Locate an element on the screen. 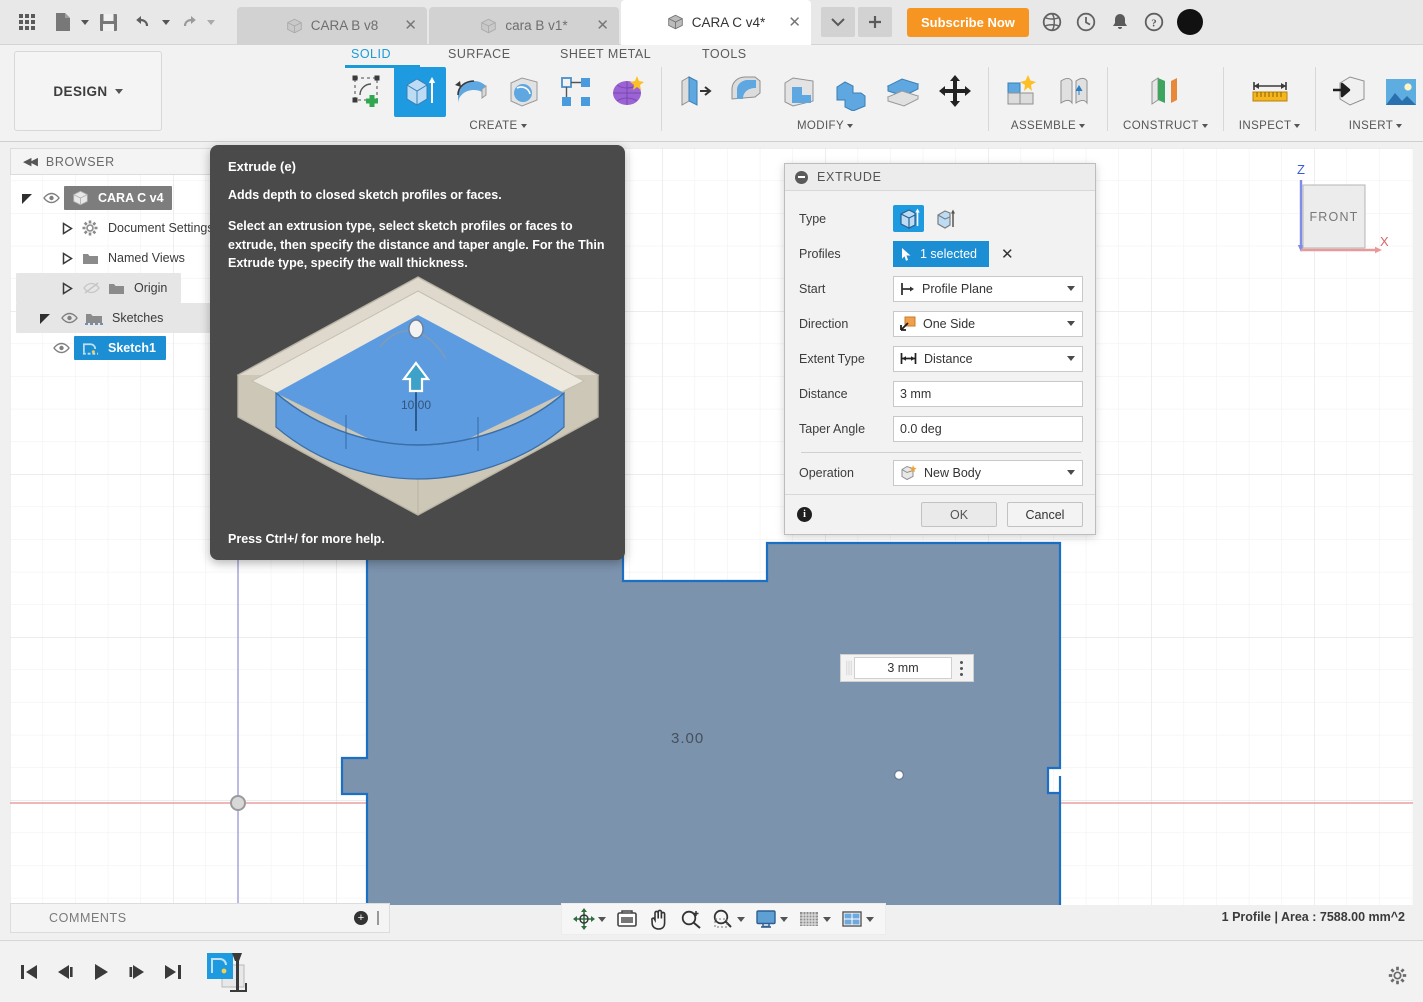  ok-button: OK is located at coordinates (959, 514).